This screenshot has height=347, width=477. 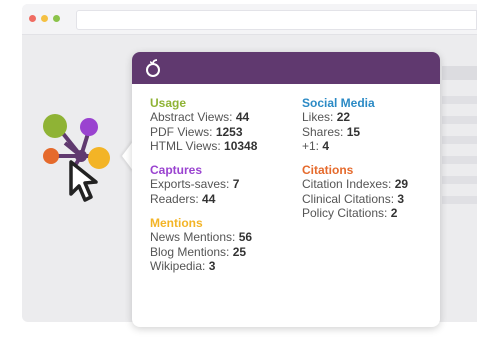 I want to click on metric-label: PDF Views:, so click(x=181, y=131).